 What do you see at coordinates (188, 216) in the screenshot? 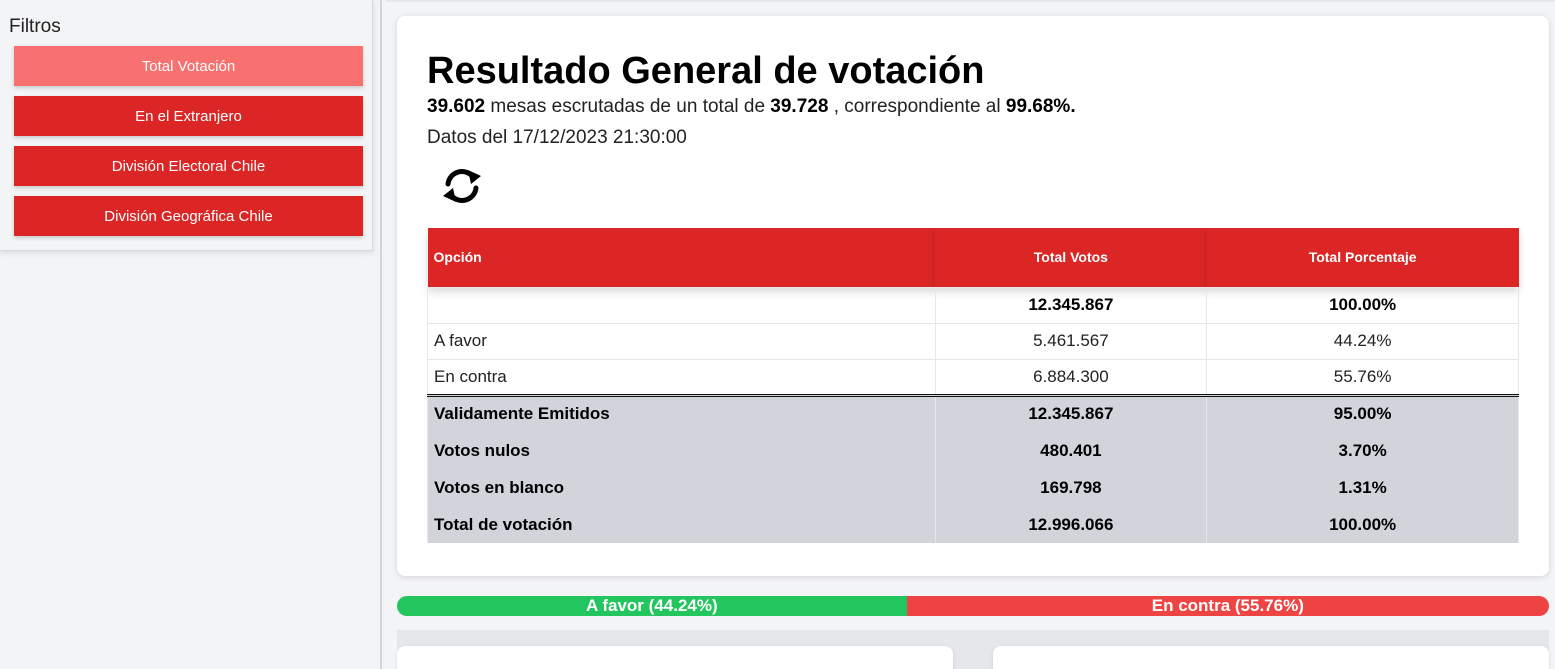
I see `filter-division-geografica-button: División Geográfica Chile` at bounding box center [188, 216].